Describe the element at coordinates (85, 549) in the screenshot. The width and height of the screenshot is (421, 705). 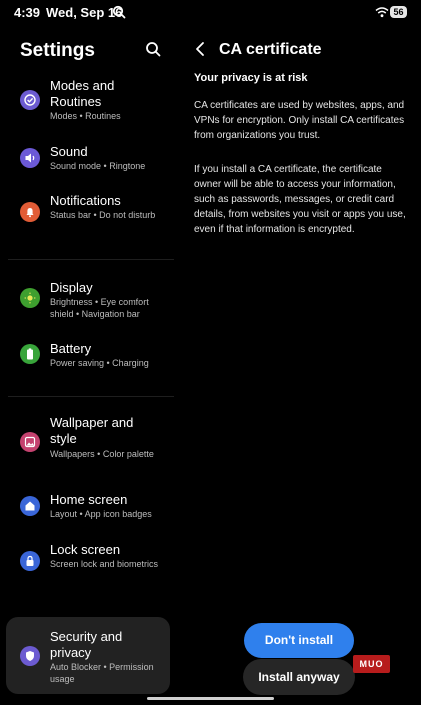
I see `item-title: Lock screen` at that location.